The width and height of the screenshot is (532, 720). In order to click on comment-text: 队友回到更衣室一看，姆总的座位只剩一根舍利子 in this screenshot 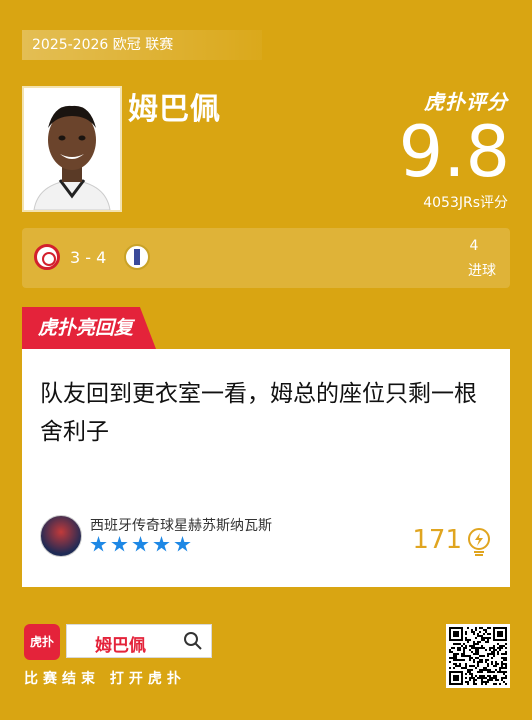, I will do `click(258, 413)`.